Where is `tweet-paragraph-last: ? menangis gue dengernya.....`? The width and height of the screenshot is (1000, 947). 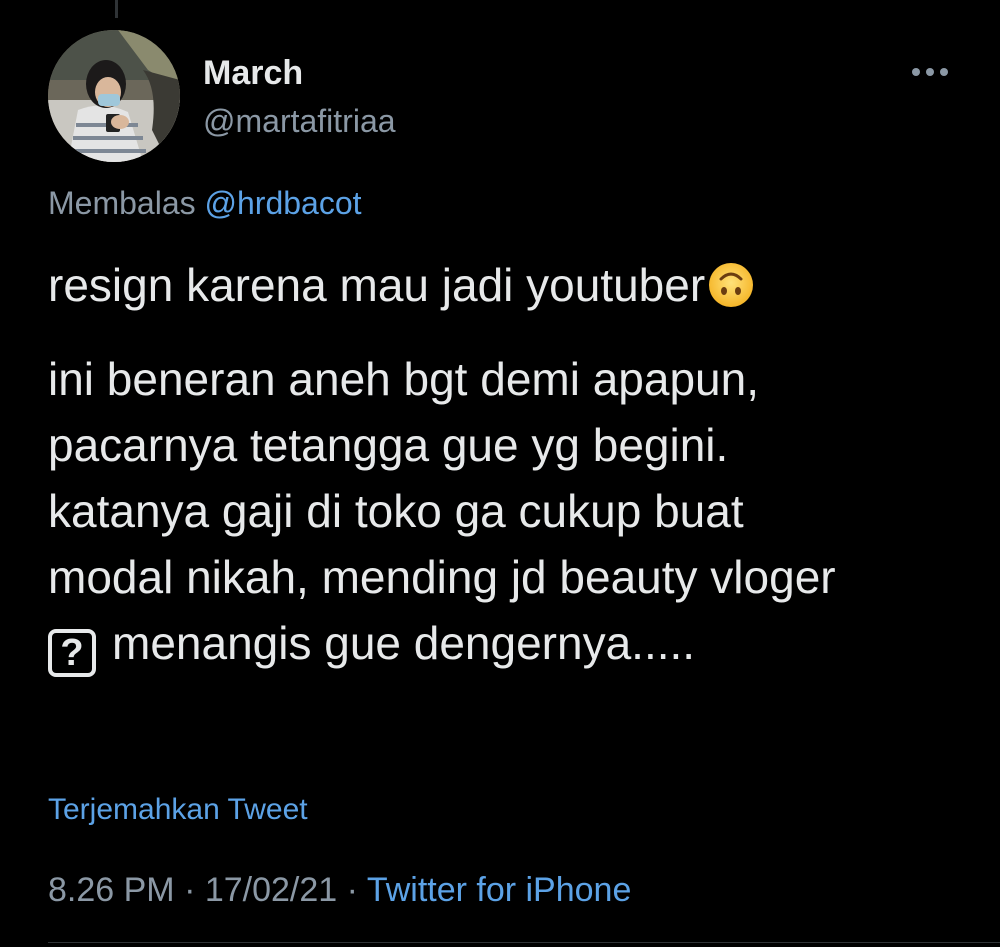 tweet-paragraph-last: ? menangis gue dengernya..... is located at coordinates (508, 643).